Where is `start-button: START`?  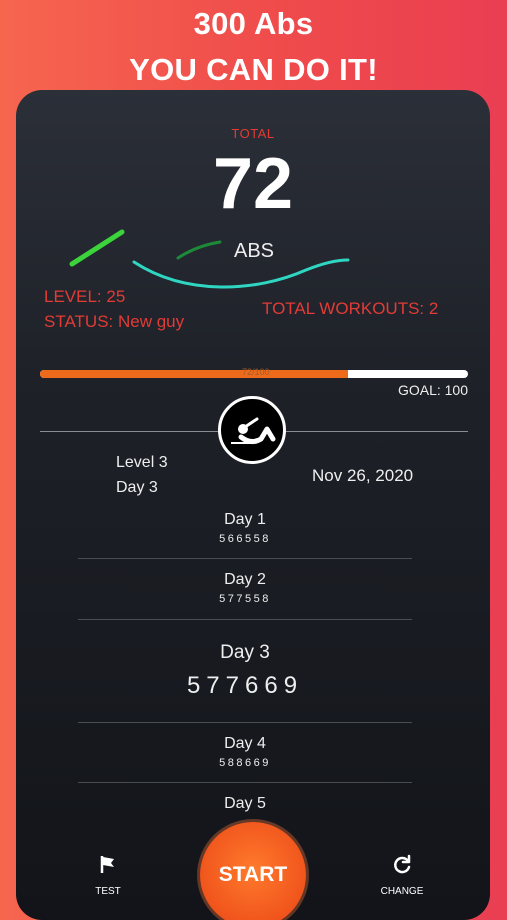
start-button: START is located at coordinates (253, 871).